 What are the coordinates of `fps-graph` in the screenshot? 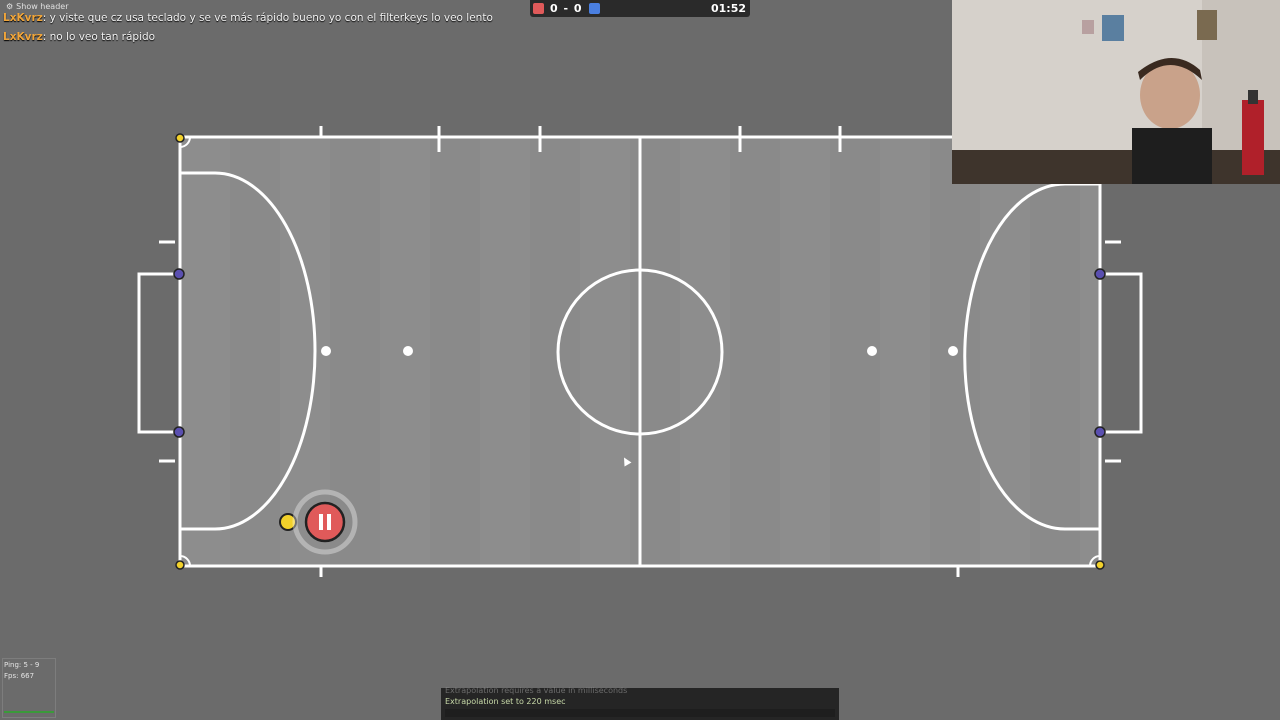 It's located at (29, 712).